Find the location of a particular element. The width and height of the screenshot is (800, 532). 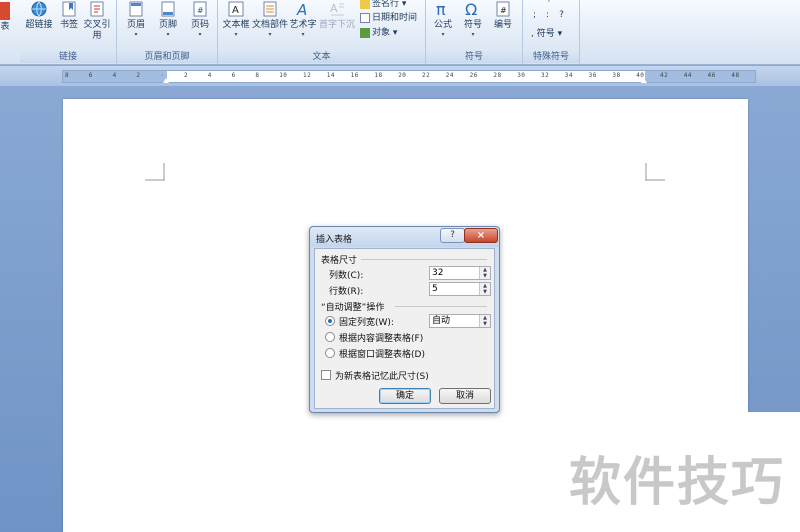

rows-spinner: 5 ▲ ▼ is located at coordinates (460, 289).